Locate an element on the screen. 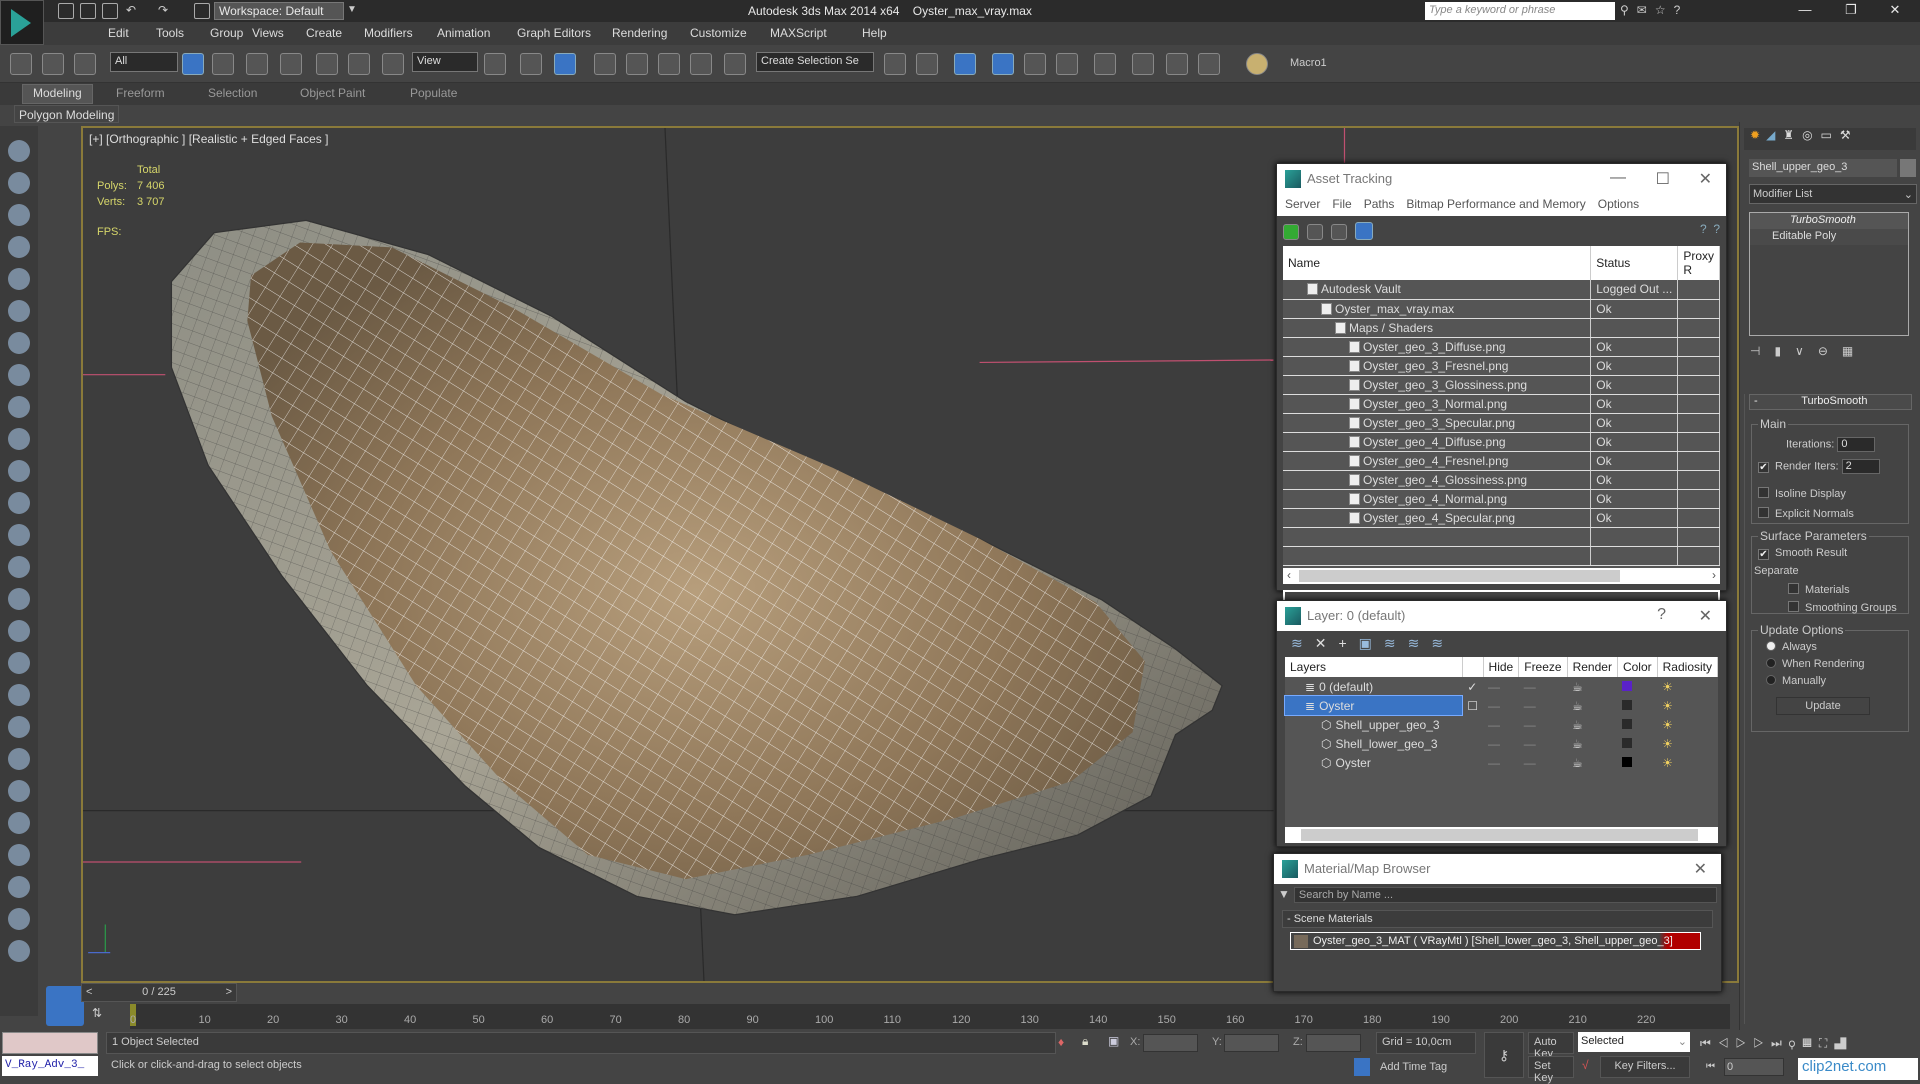 The height and width of the screenshot is (1084, 1920). sphere-icon is located at coordinates (19, 503).